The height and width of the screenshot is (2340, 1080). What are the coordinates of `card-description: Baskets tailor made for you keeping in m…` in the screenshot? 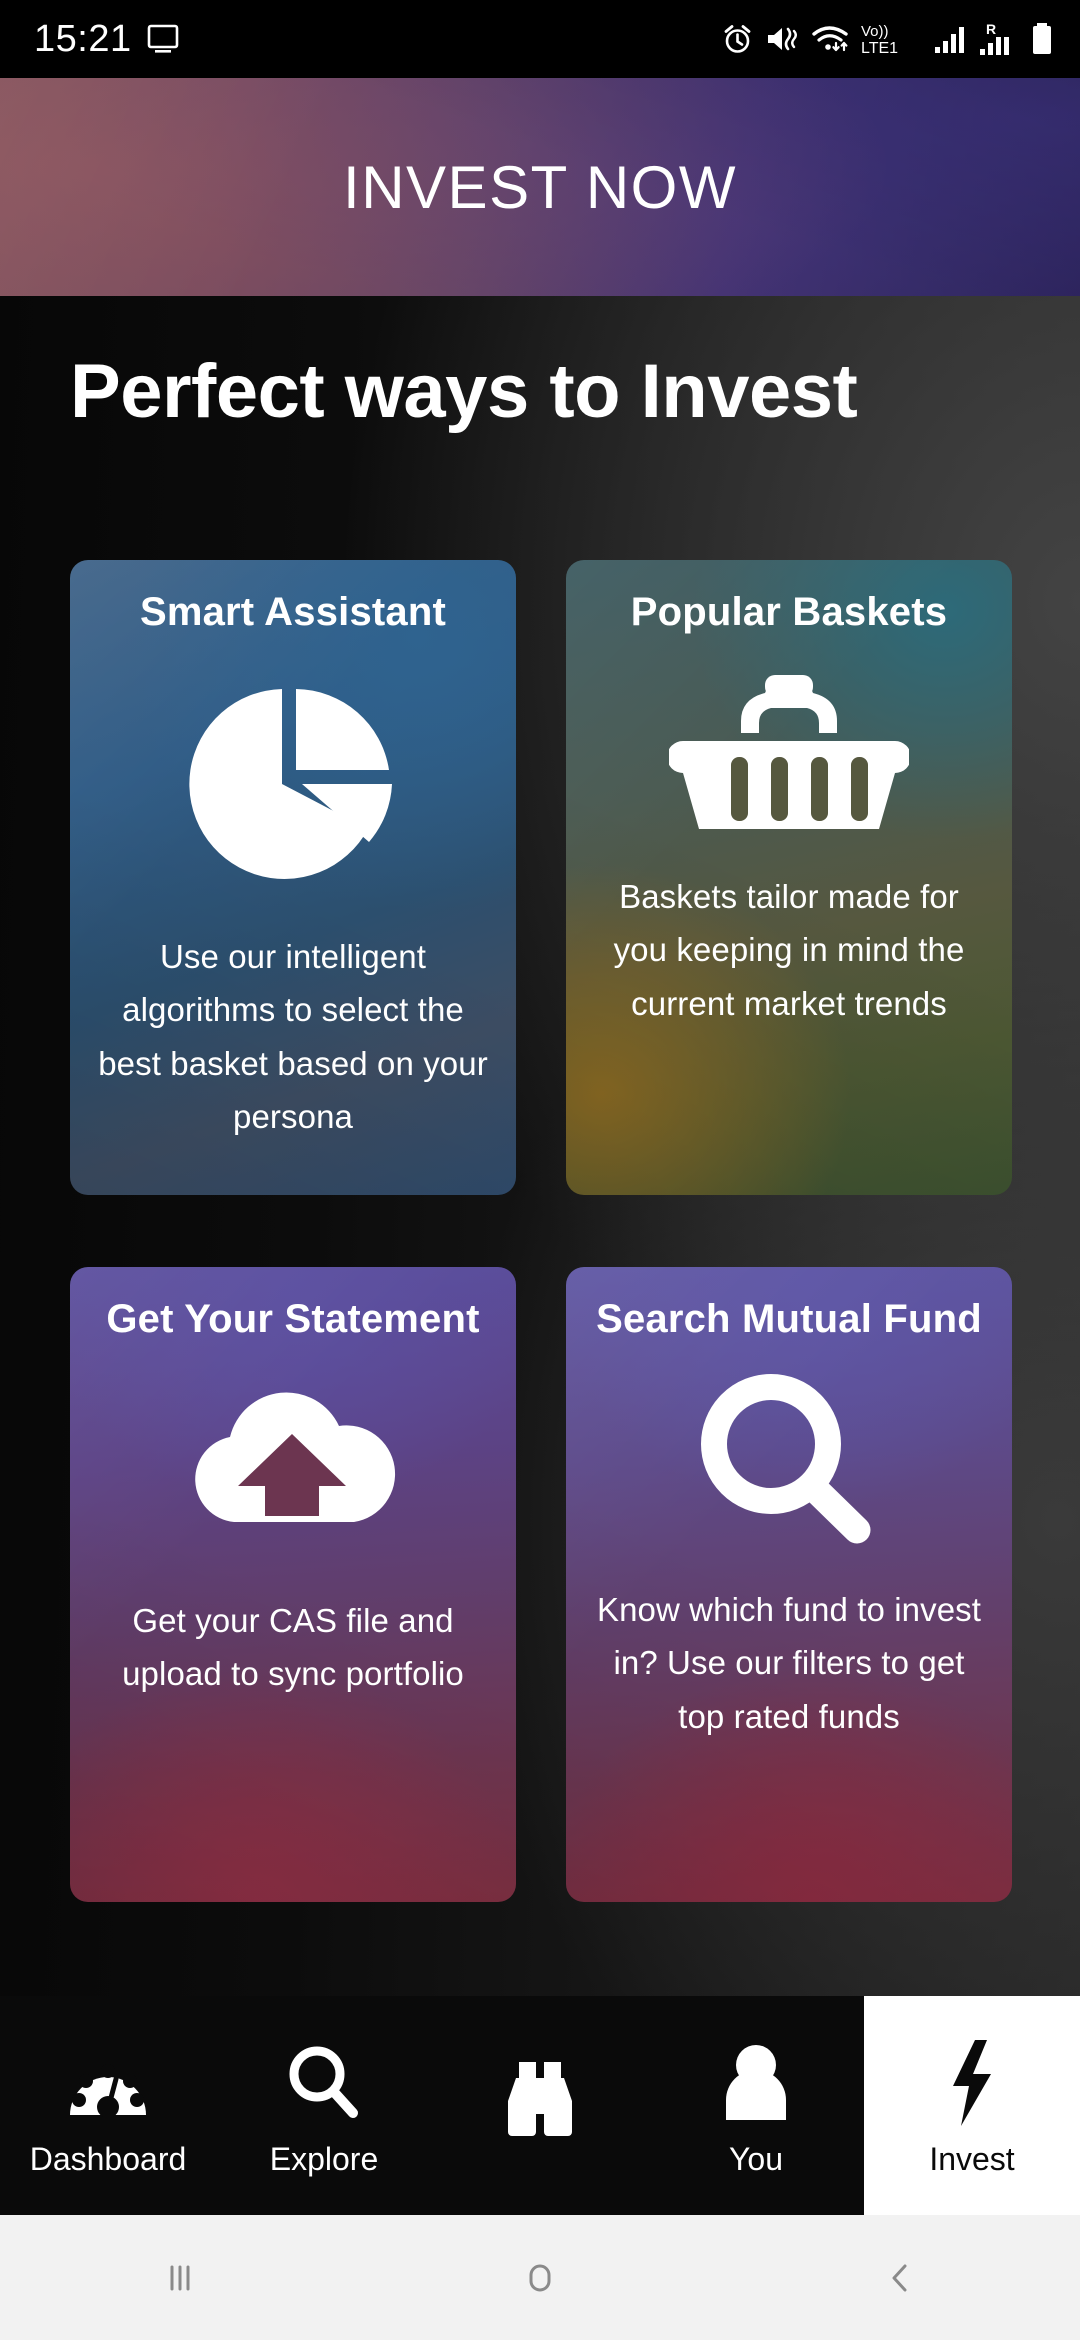 It's located at (789, 949).